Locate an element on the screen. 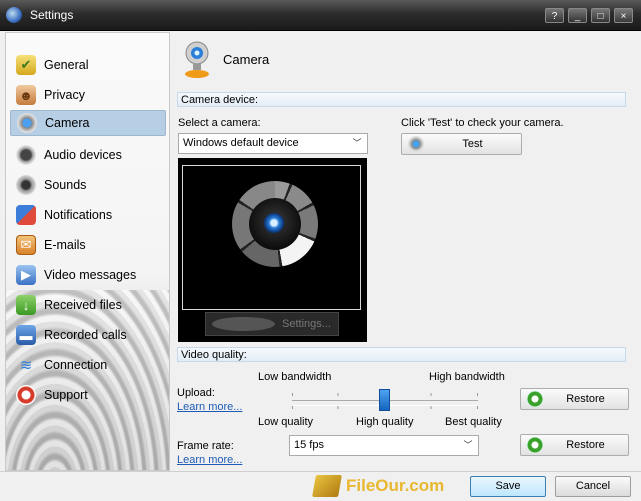 The height and width of the screenshot is (501, 641). test-button: Test is located at coordinates (461, 144).